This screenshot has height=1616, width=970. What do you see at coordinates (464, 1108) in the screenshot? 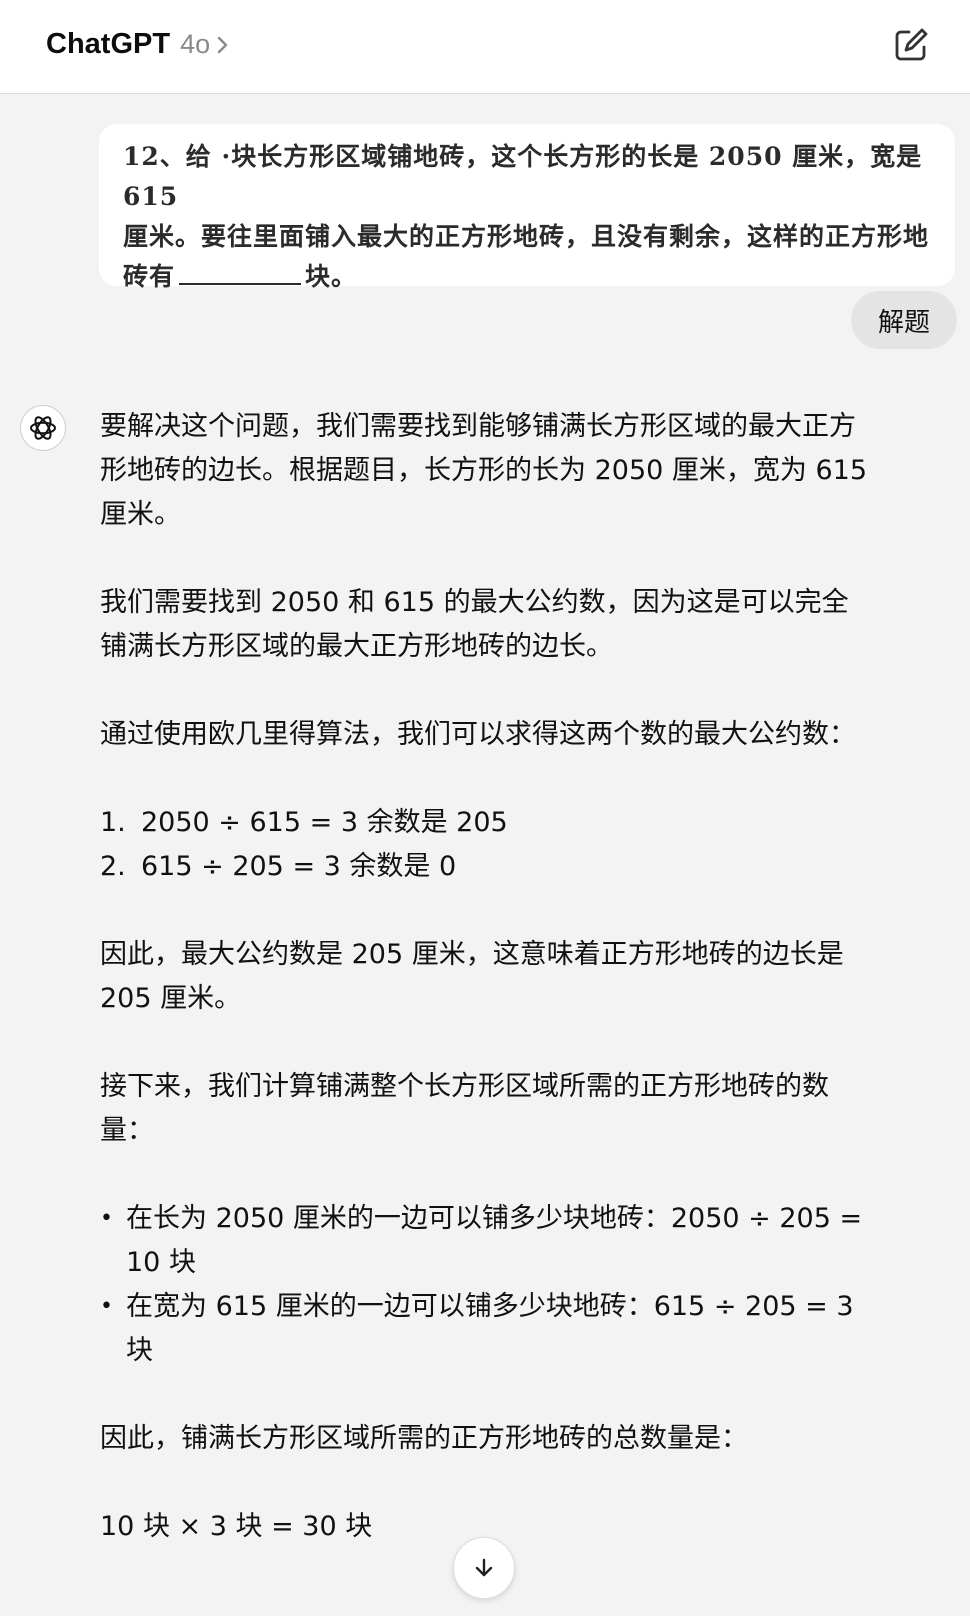
I see `answer-paragraph: 接下来，我们计算铺满整个长方形区域所需的正方形地砖的数量：` at bounding box center [464, 1108].